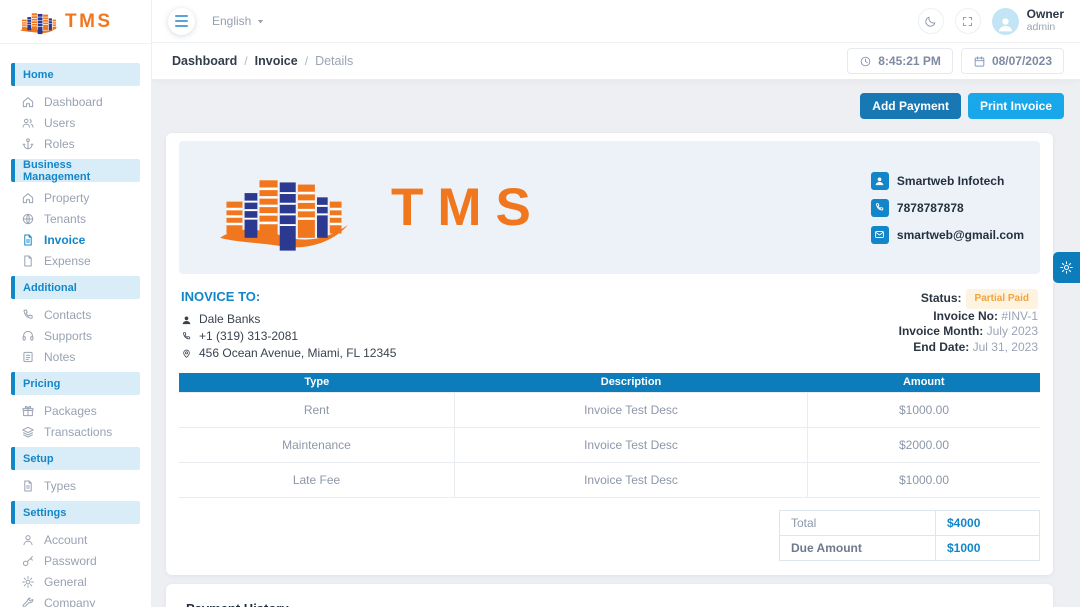  Describe the element at coordinates (249, 336) in the screenshot. I see `bill-to-phone: +1 (319) 313-2081` at that location.